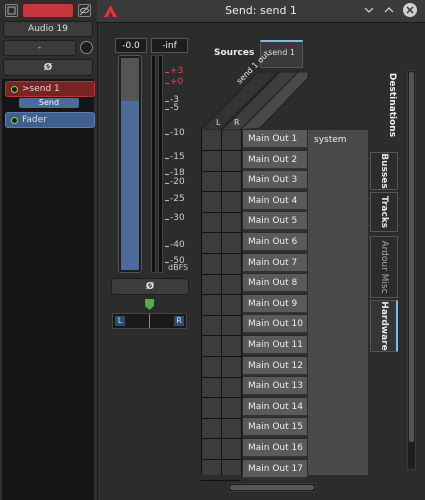 This screenshot has width=425, height=500. What do you see at coordinates (48, 29) in the screenshot?
I see `track-name-button: Audio 19` at bounding box center [48, 29].